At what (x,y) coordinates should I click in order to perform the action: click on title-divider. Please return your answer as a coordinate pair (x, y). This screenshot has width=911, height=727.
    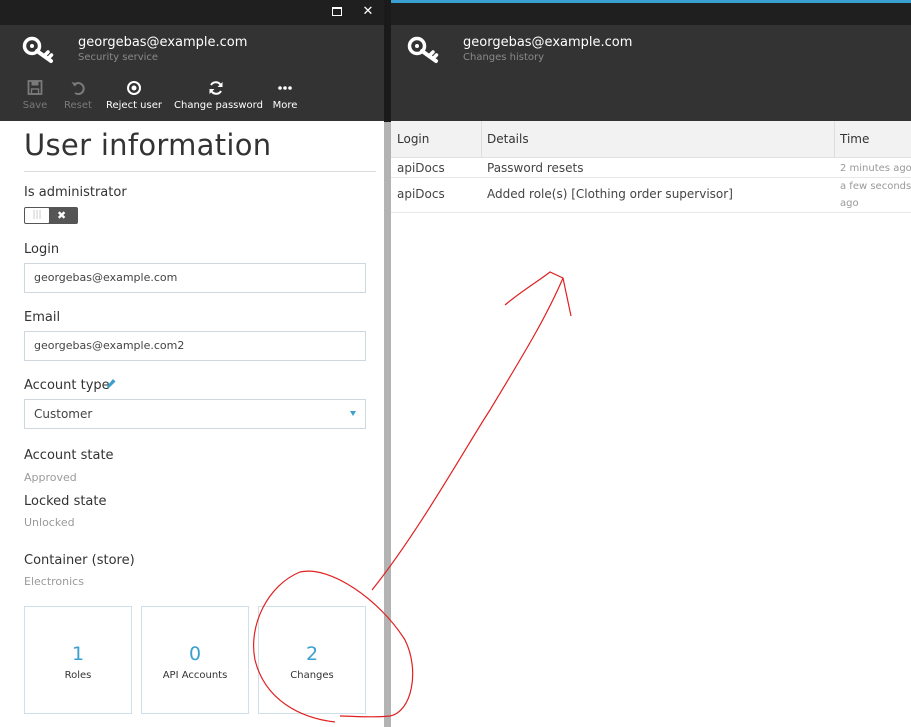
    Looking at the image, I should click on (200, 171).